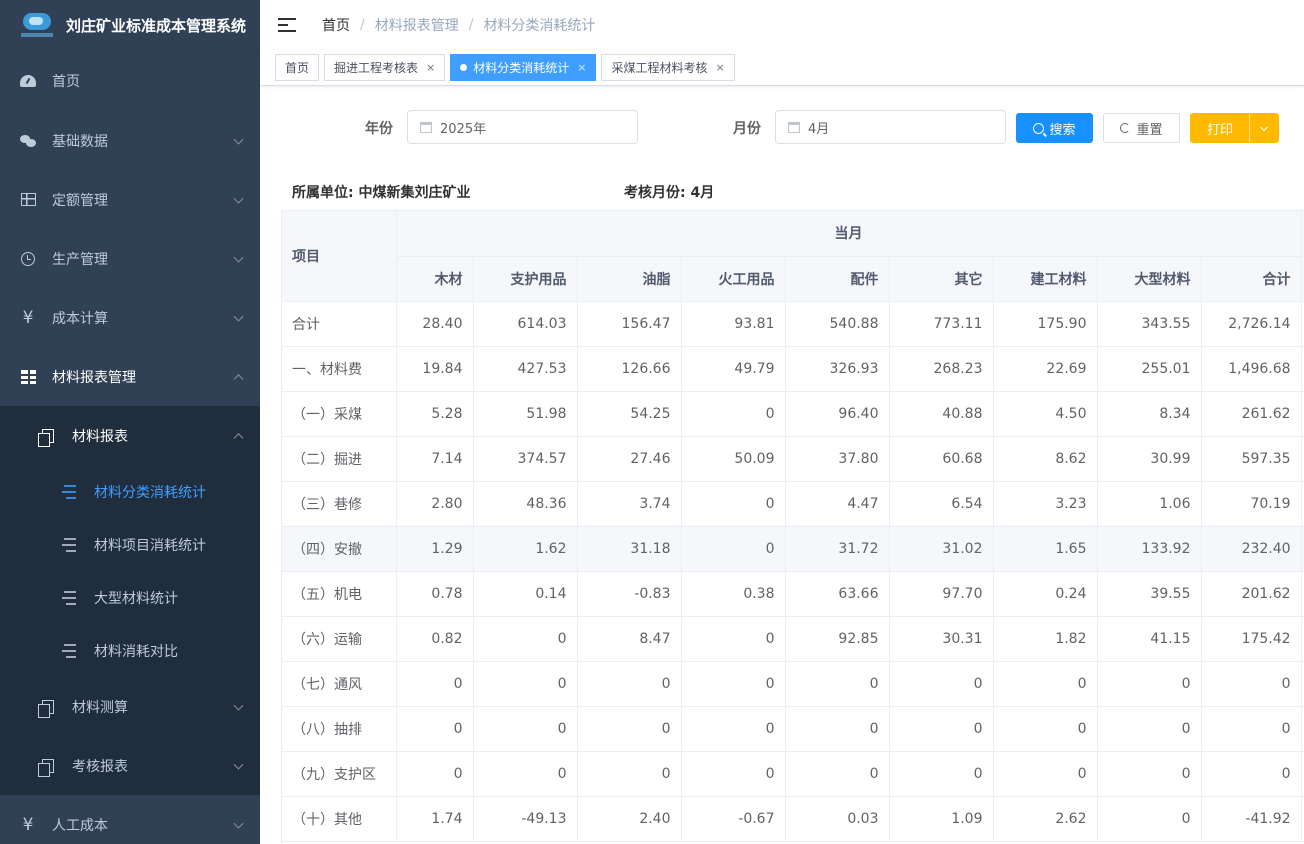  I want to click on value-cell: 268.23, so click(941, 369).